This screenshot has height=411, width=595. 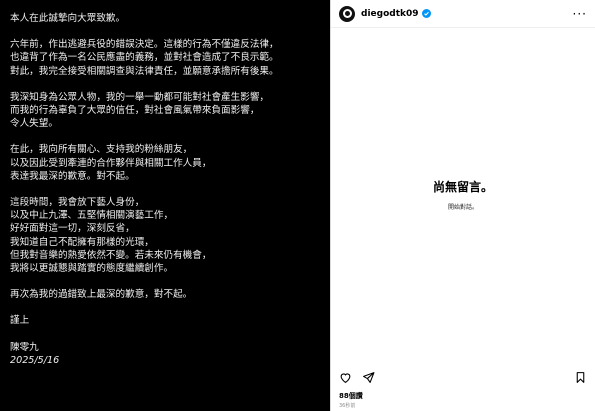 I want to click on comments-empty-state: 尚無留言。 開始對話。, so click(x=463, y=194).